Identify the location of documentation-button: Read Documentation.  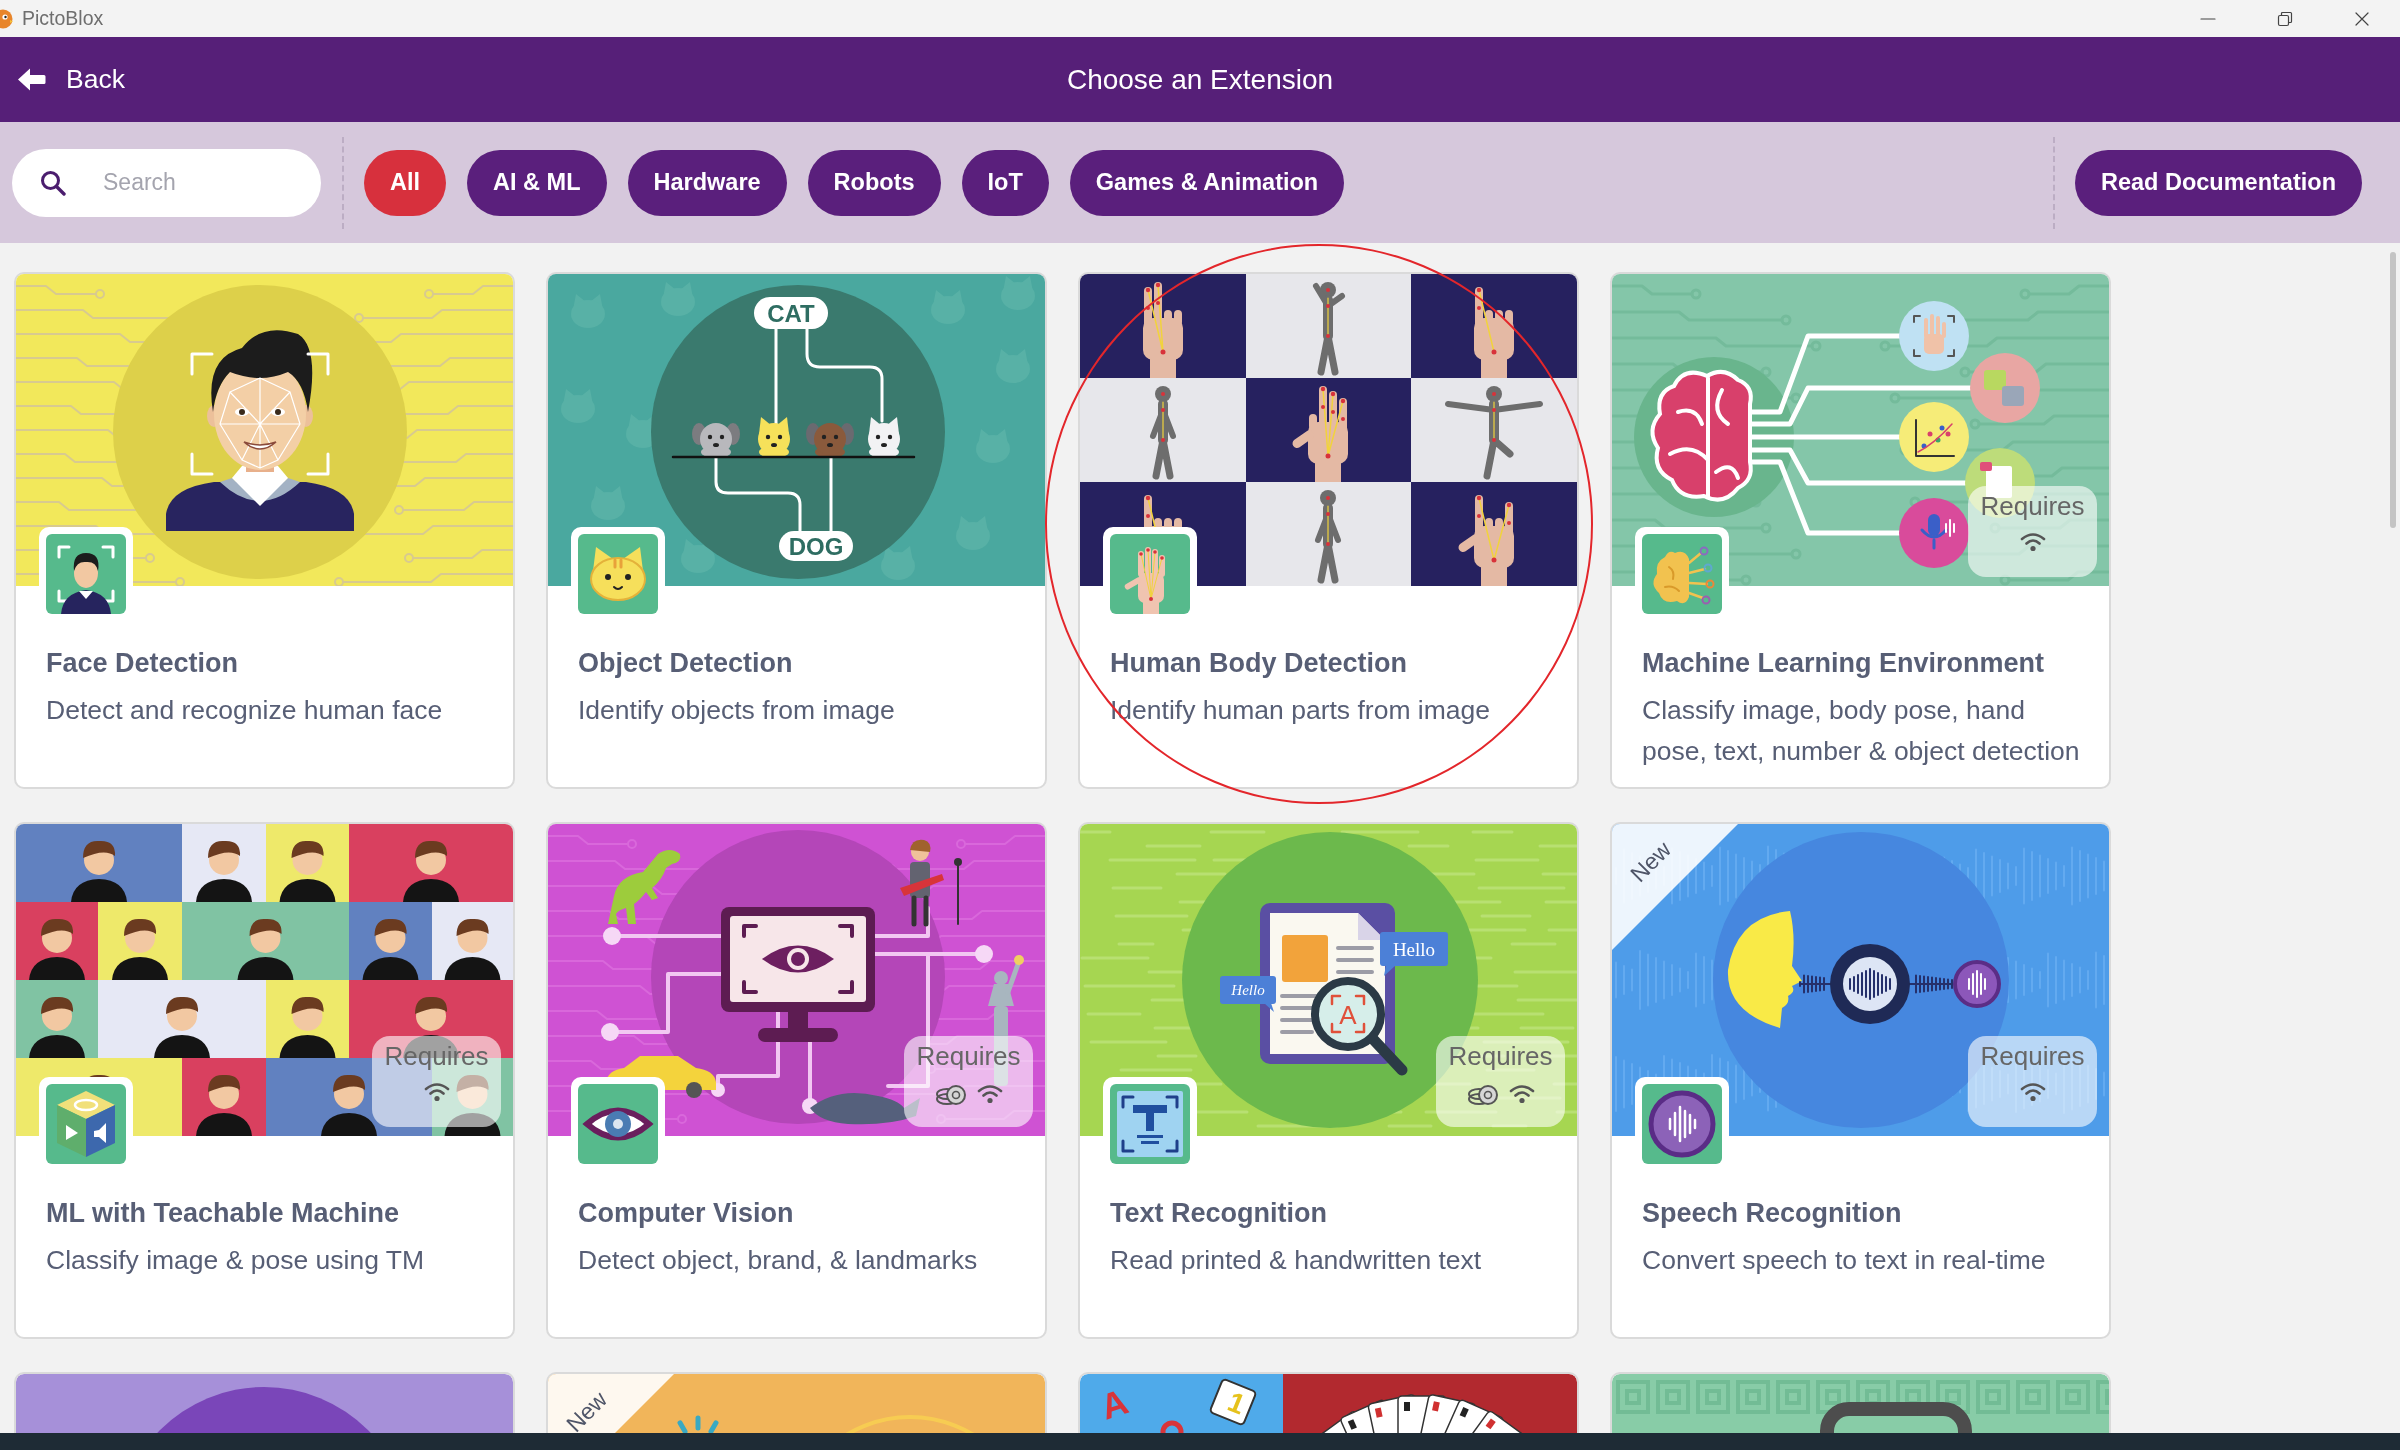
(2218, 182).